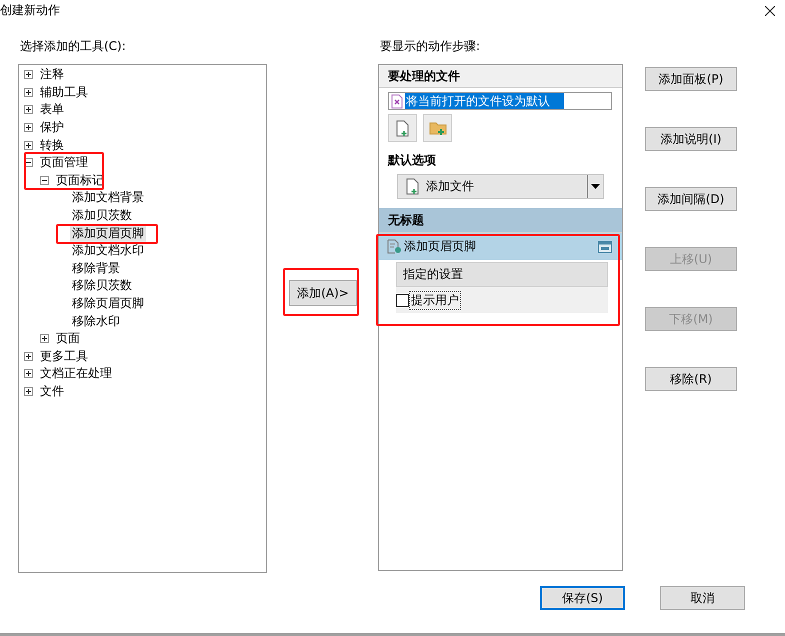 This screenshot has width=785, height=636. What do you see at coordinates (108, 303) in the screenshot?
I see `tree-item: 移除页眉页脚` at bounding box center [108, 303].